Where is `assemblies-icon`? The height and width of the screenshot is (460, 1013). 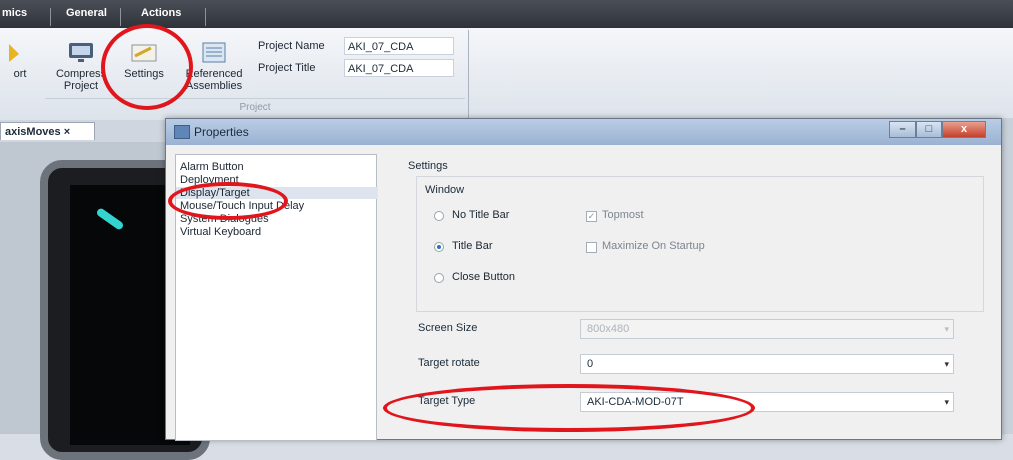 assemblies-icon is located at coordinates (214, 52).